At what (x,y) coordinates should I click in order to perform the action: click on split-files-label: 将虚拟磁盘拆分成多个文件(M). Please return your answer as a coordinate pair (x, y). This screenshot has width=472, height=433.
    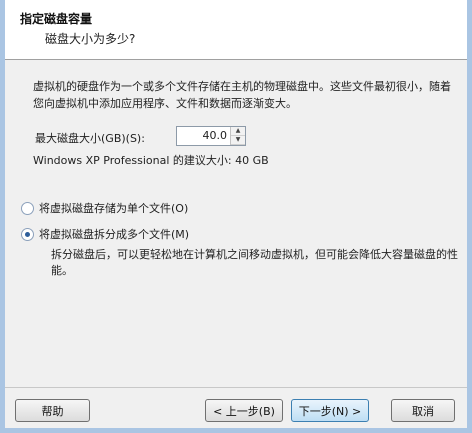
    Looking at the image, I should click on (114, 234).